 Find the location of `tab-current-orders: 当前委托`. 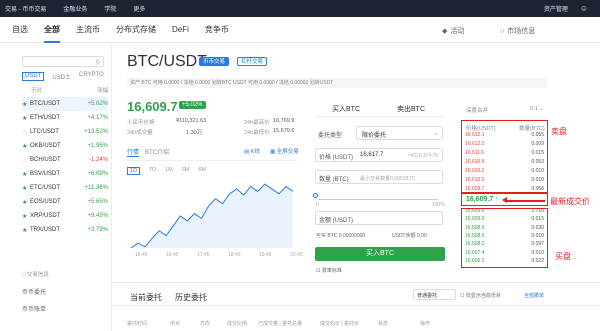

tab-current-orders: 当前委托 is located at coordinates (146, 297).